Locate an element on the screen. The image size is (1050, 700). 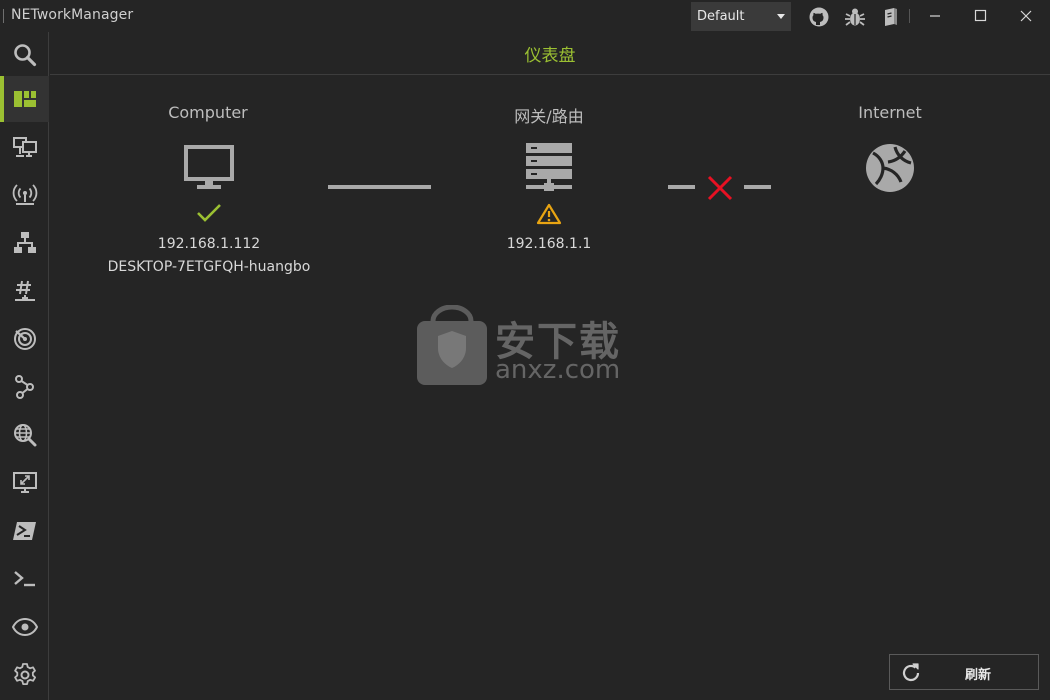
search-icon is located at coordinates (24, 55).